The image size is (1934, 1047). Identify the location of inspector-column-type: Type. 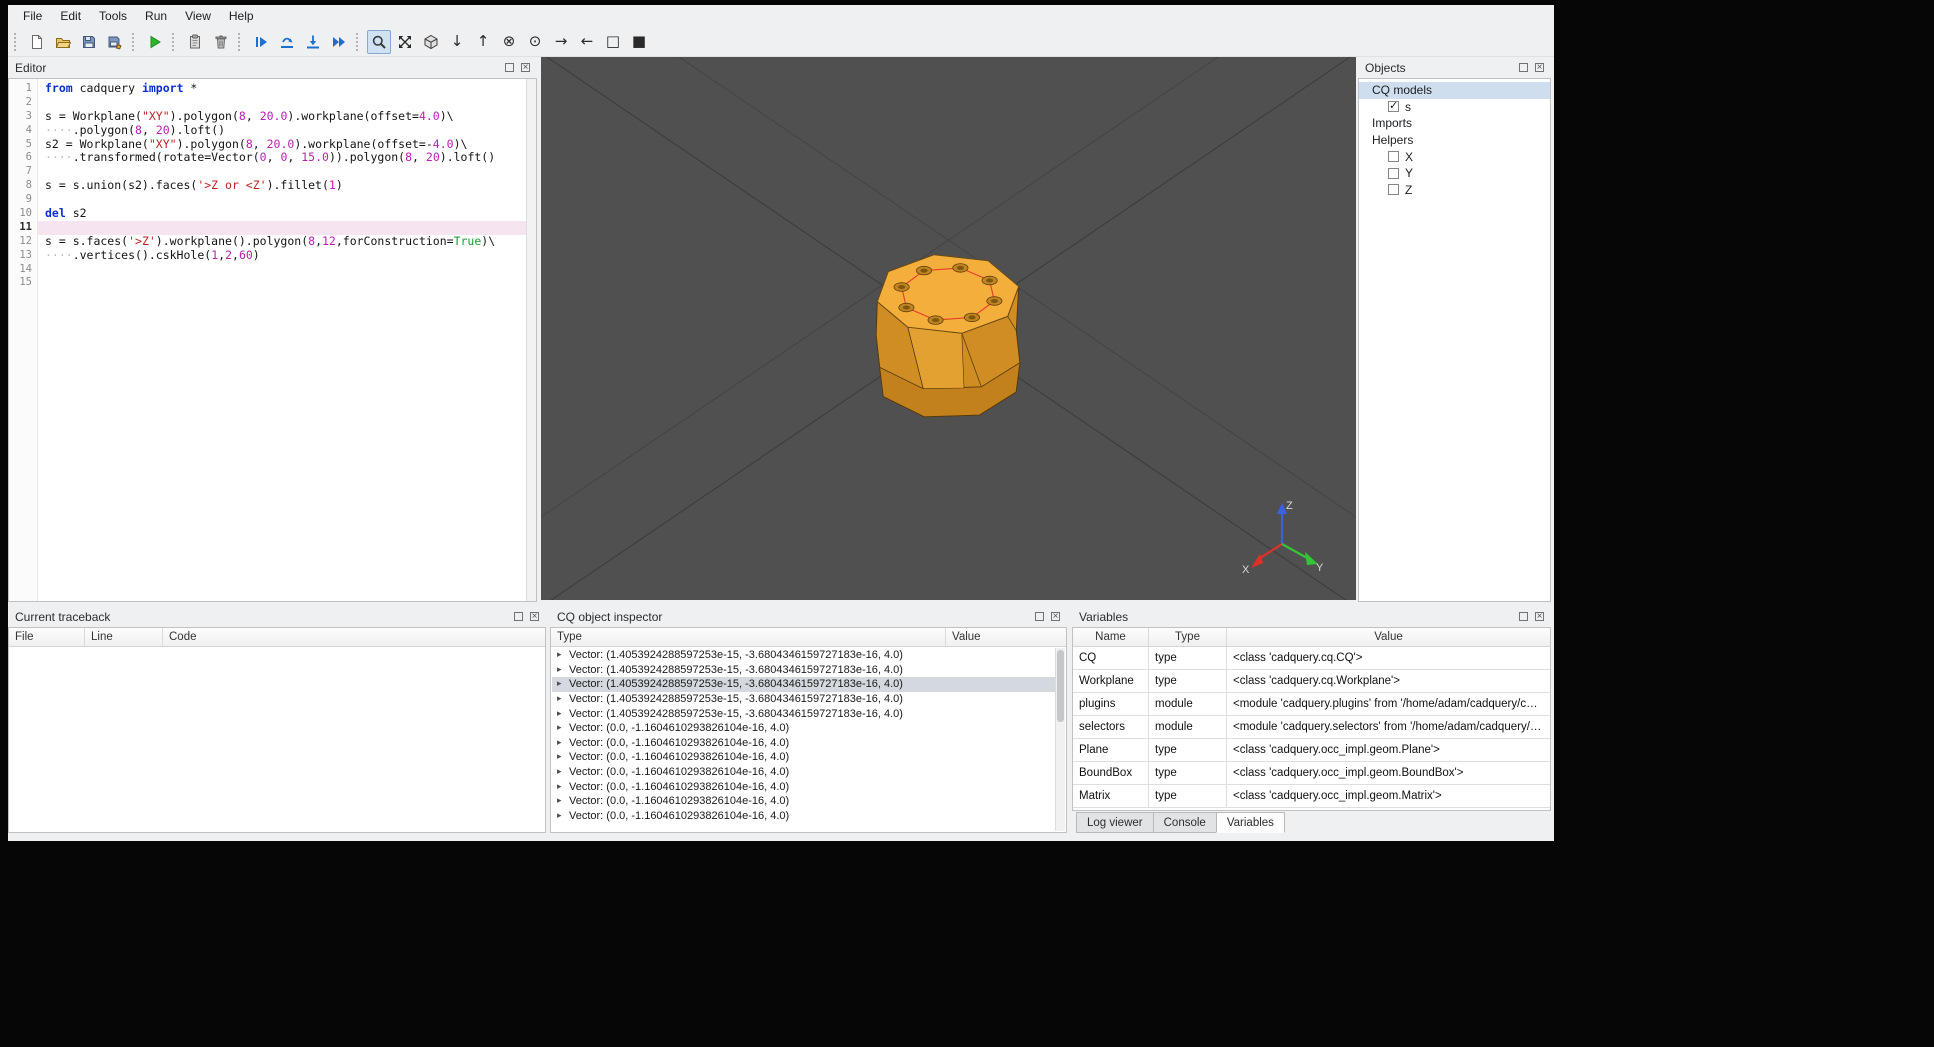
(748, 637).